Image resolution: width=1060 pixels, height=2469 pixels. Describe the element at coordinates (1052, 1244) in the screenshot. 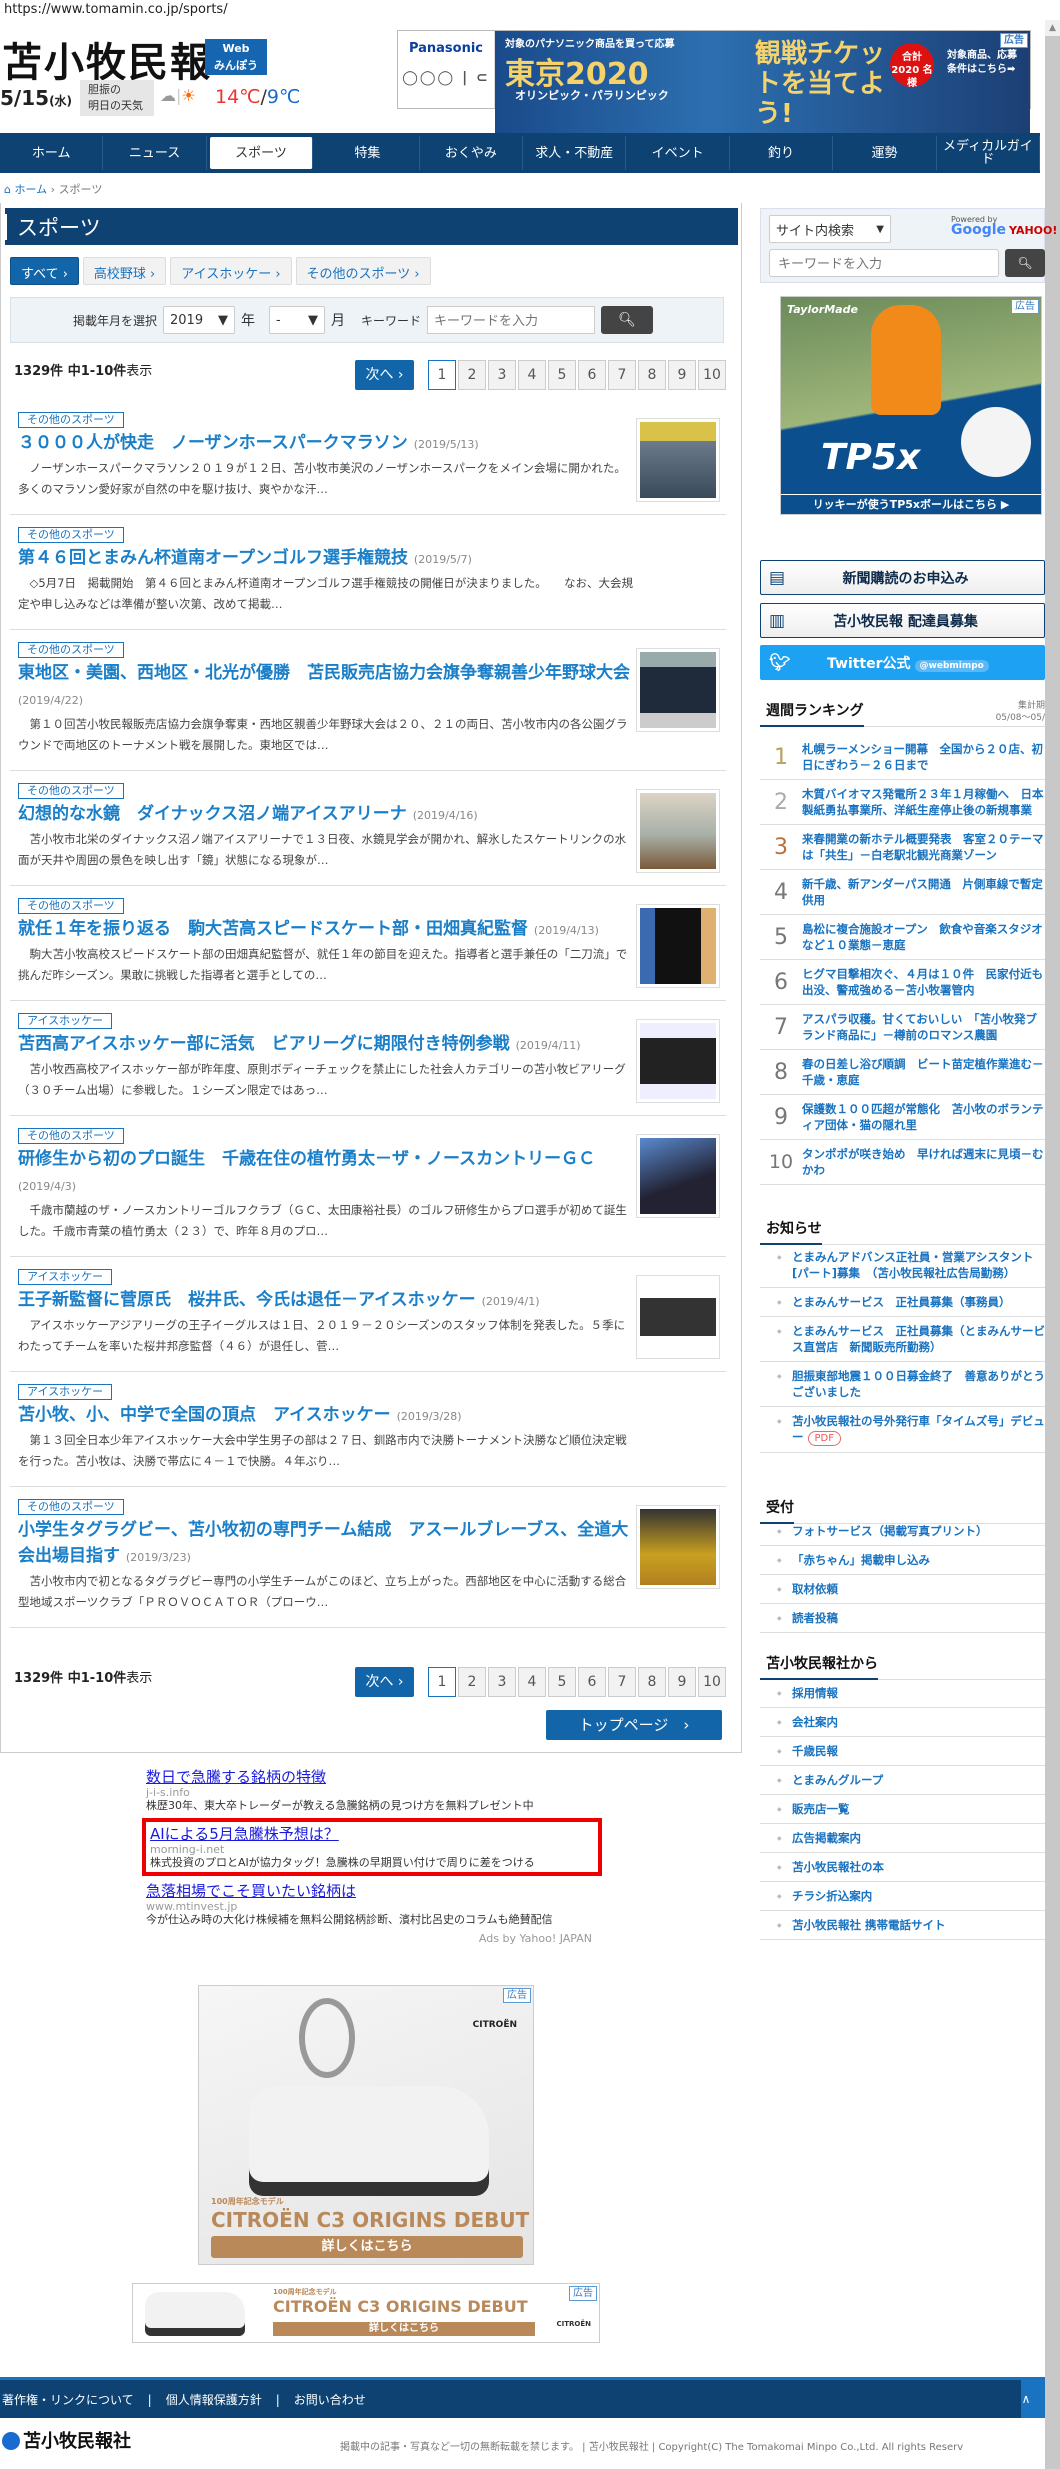

I see `scrollbar` at that location.